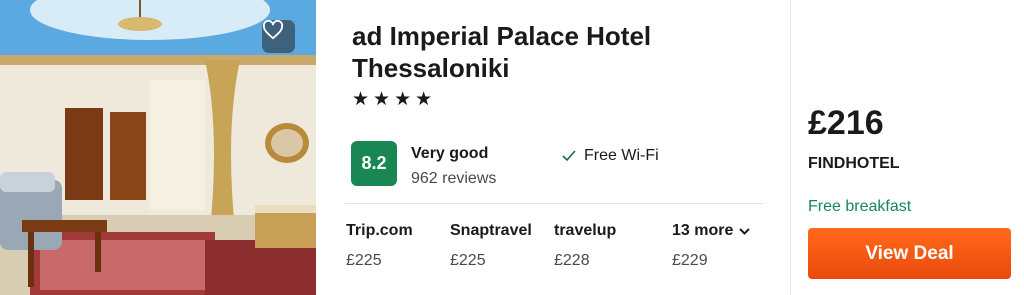  What do you see at coordinates (394, 99) in the screenshot?
I see `star-rating: ★★★★` at bounding box center [394, 99].